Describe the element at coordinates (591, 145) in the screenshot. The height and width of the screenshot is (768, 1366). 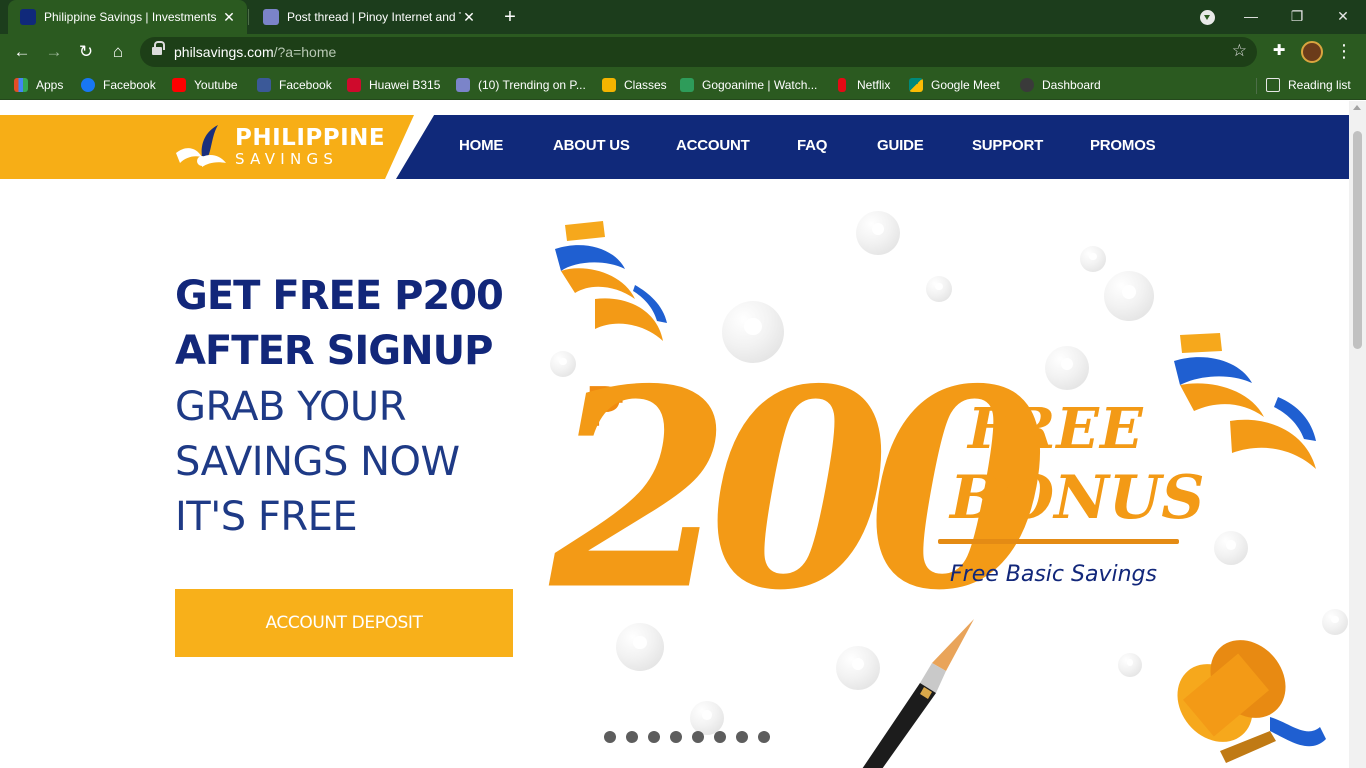
I see `nav-about-us: ABOUT US` at that location.